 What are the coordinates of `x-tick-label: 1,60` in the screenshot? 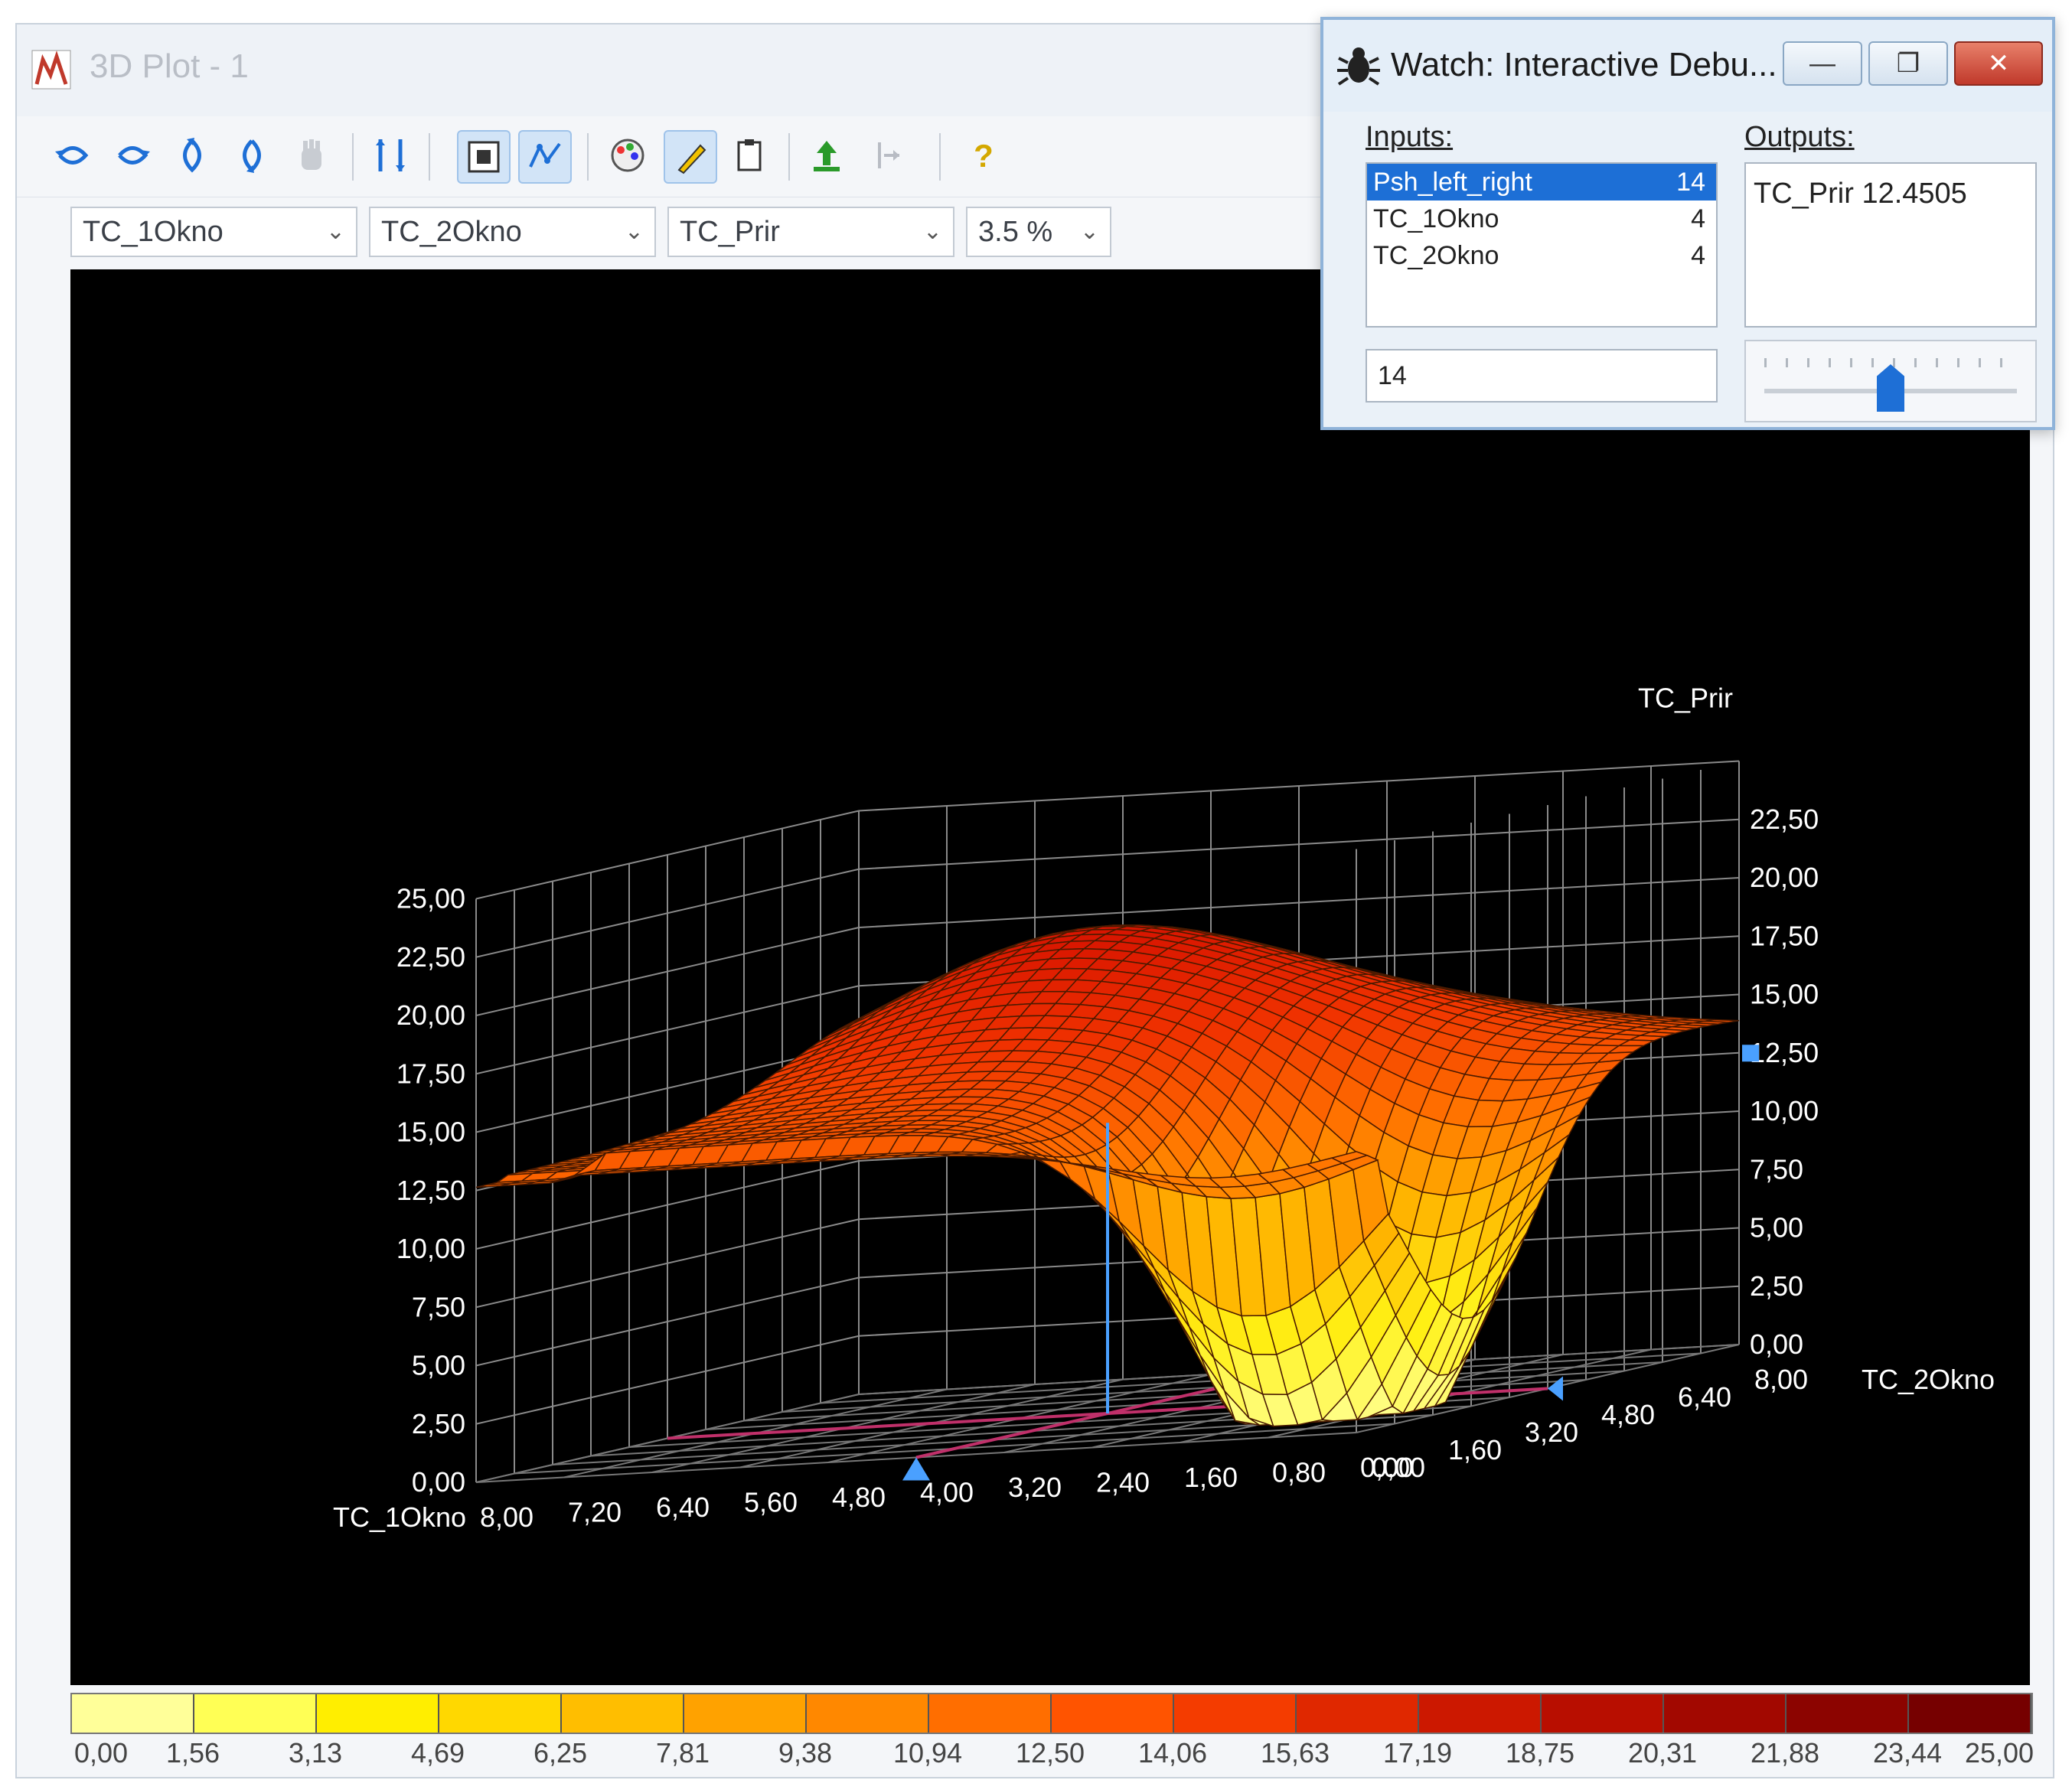 It's located at (1211, 1478).